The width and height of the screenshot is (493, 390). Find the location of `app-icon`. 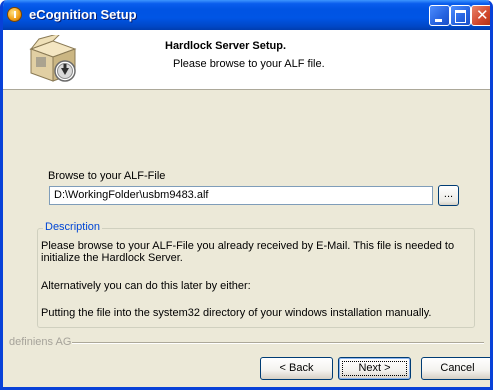

app-icon is located at coordinates (14, 14).